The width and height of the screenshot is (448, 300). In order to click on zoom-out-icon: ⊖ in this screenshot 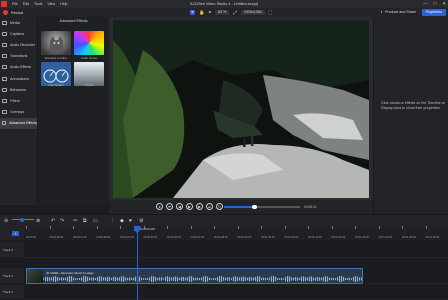, I will do `click(6, 221)`.